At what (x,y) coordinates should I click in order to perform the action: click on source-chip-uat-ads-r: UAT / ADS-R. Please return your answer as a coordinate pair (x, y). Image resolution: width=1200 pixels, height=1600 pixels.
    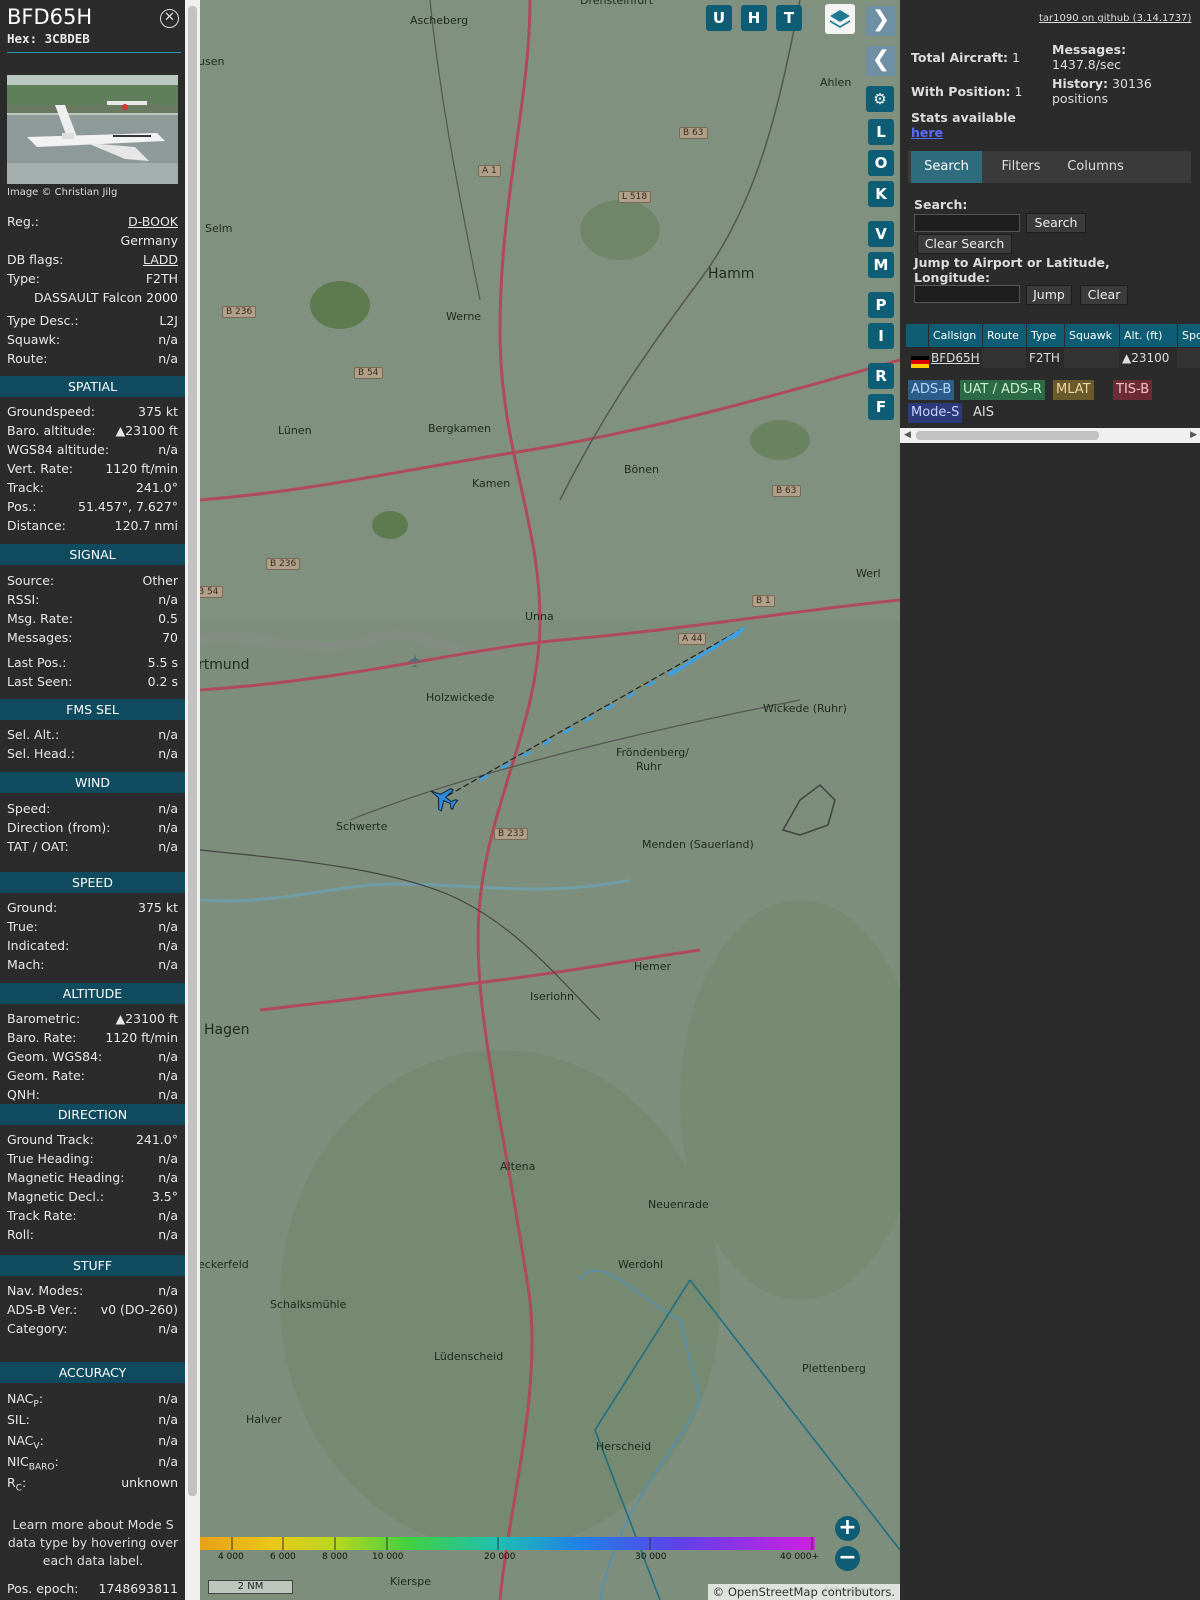
    Looking at the image, I should click on (1002, 390).